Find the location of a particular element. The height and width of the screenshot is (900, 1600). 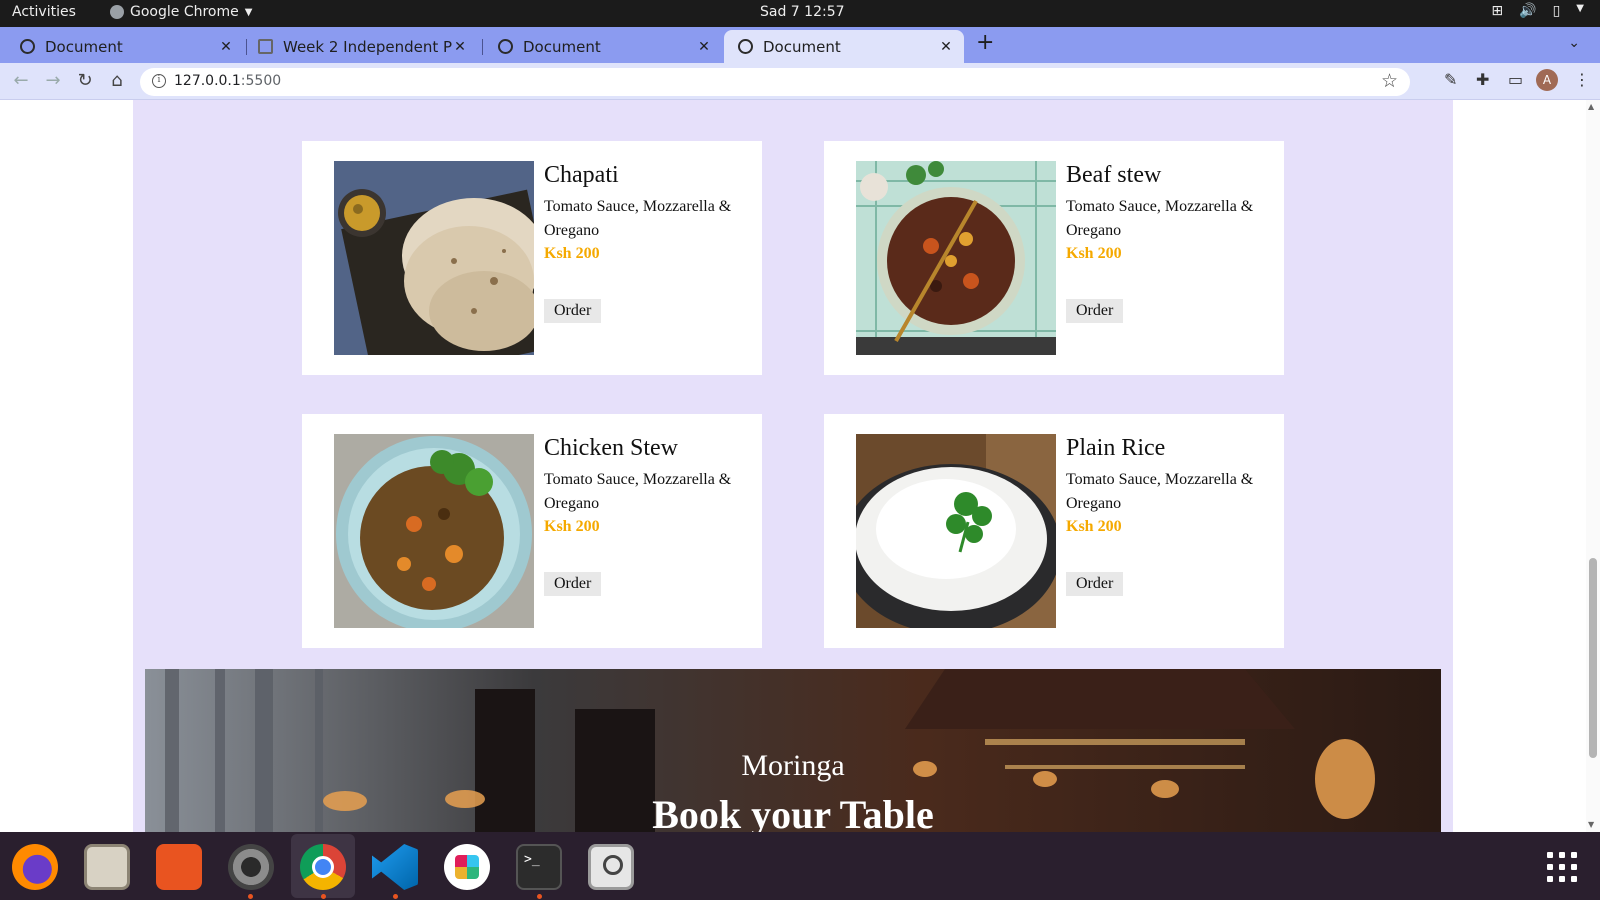

dish-name: Beaf stew is located at coordinates (1114, 175).